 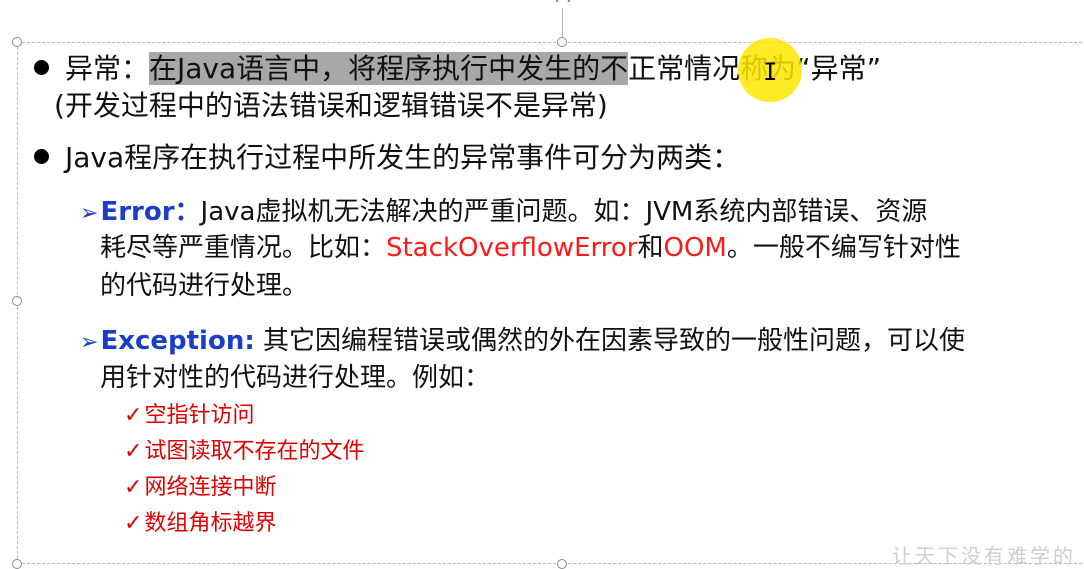 I want to click on resize-handle-bottom-left, so click(x=17, y=564).